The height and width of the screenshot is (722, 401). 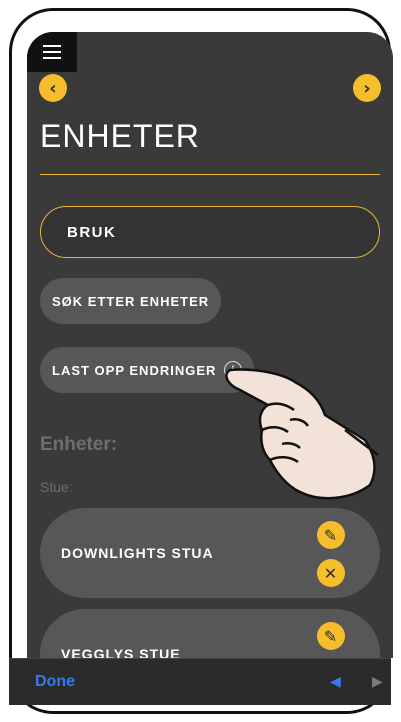 What do you see at coordinates (52, 52) in the screenshot?
I see `menu-icon` at bounding box center [52, 52].